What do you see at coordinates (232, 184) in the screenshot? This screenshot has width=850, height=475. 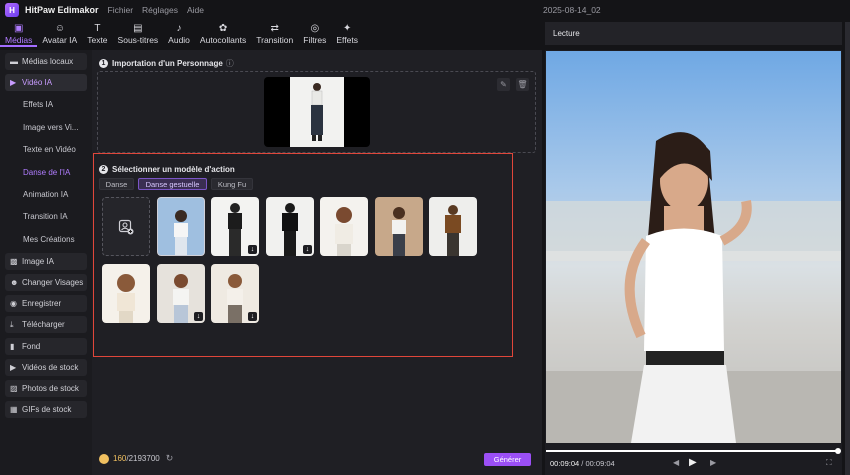 I see `tab-kung-fu: Kung Fu` at bounding box center [232, 184].